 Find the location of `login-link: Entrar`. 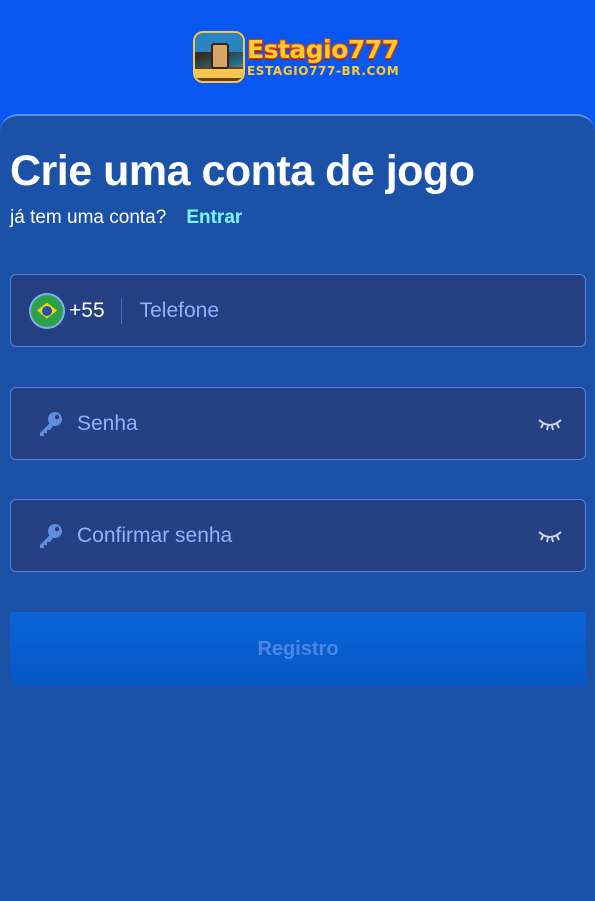

login-link: Entrar is located at coordinates (214, 218).